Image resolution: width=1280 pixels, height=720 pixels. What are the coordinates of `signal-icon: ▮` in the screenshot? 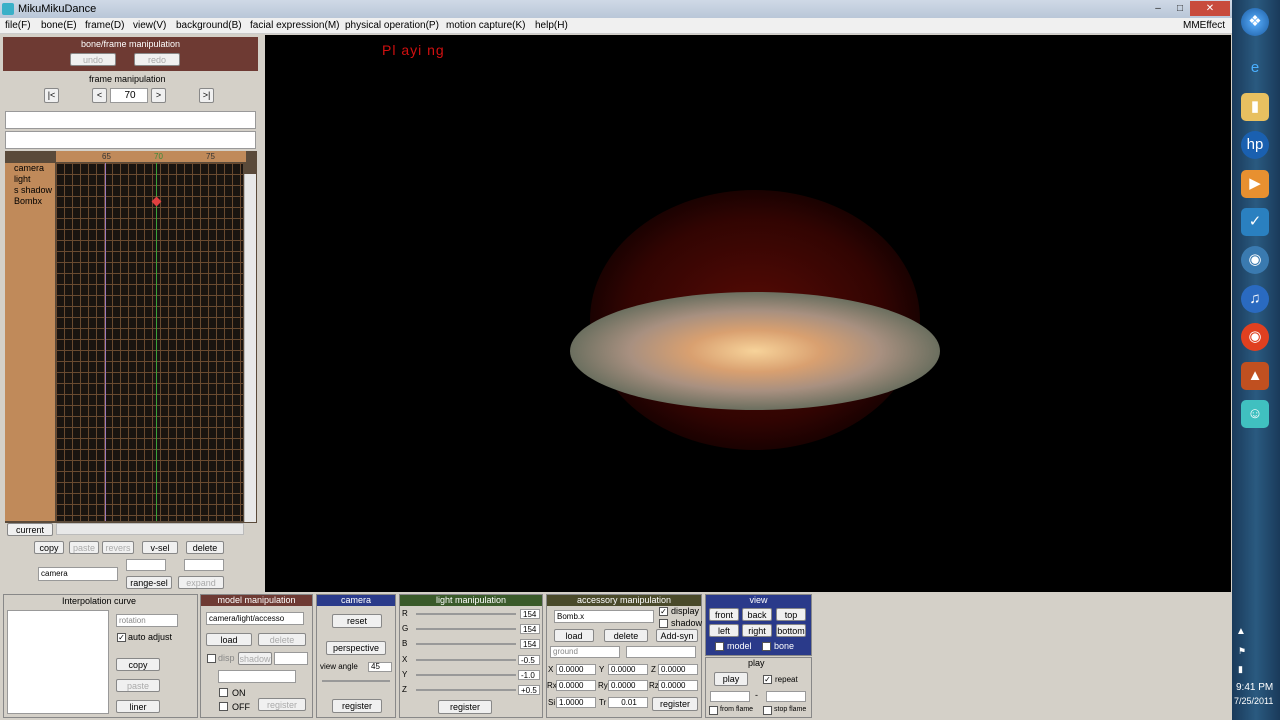 It's located at (1240, 669).